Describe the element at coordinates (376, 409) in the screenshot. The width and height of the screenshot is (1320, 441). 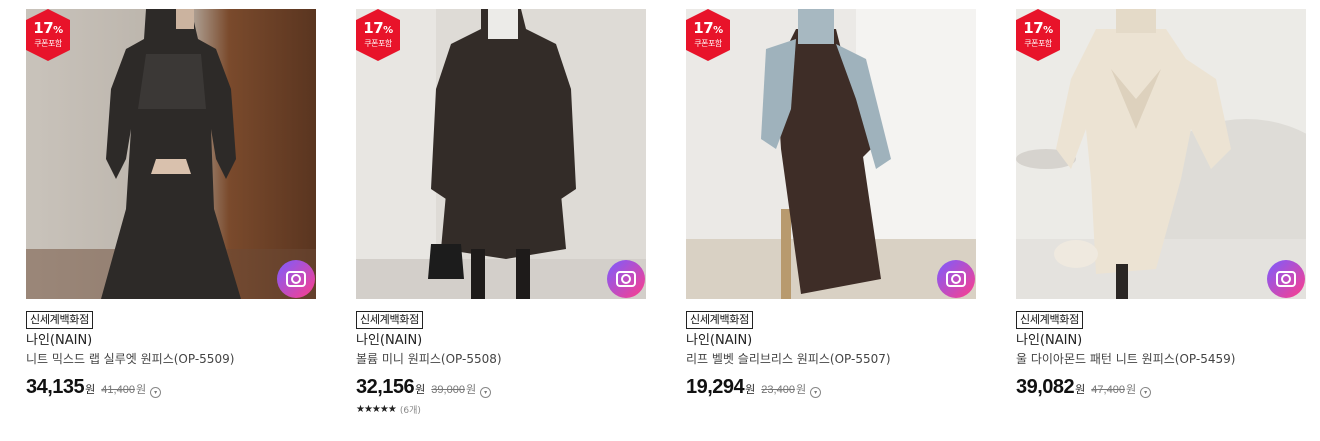
I see `star-rating: ★★★★★` at that location.